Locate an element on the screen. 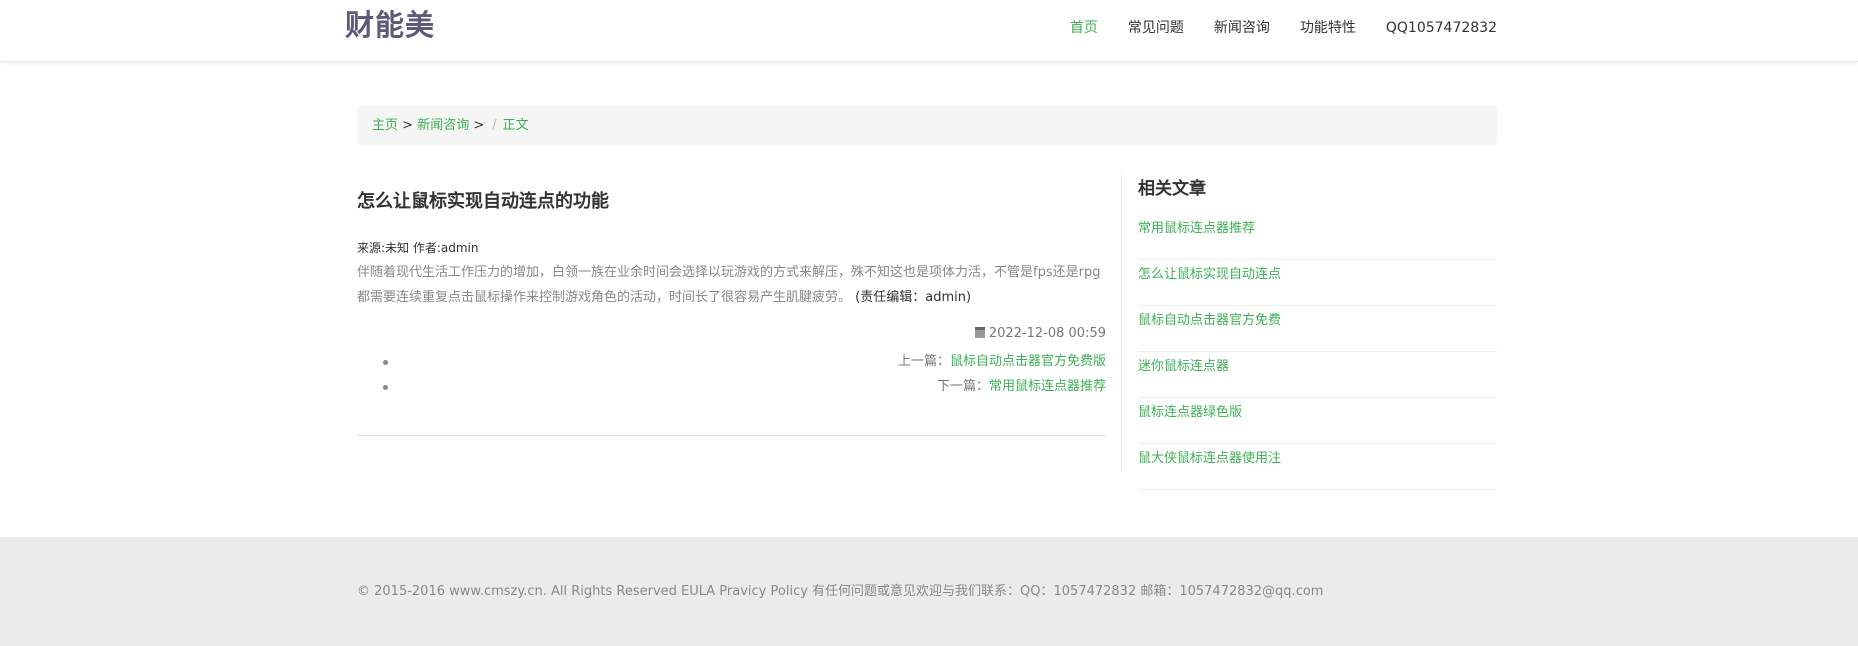  related-link: 迷你鼠标连点器 is located at coordinates (1183, 366).